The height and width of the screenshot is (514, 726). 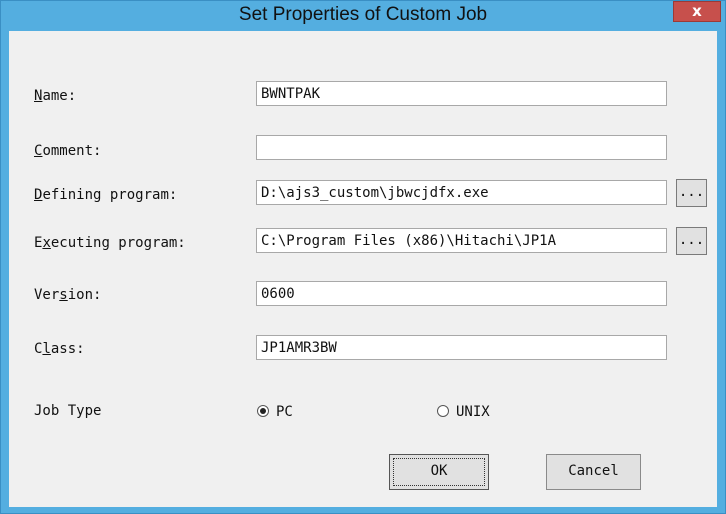 I want to click on cancel-button: Cancel, so click(x=593, y=472).